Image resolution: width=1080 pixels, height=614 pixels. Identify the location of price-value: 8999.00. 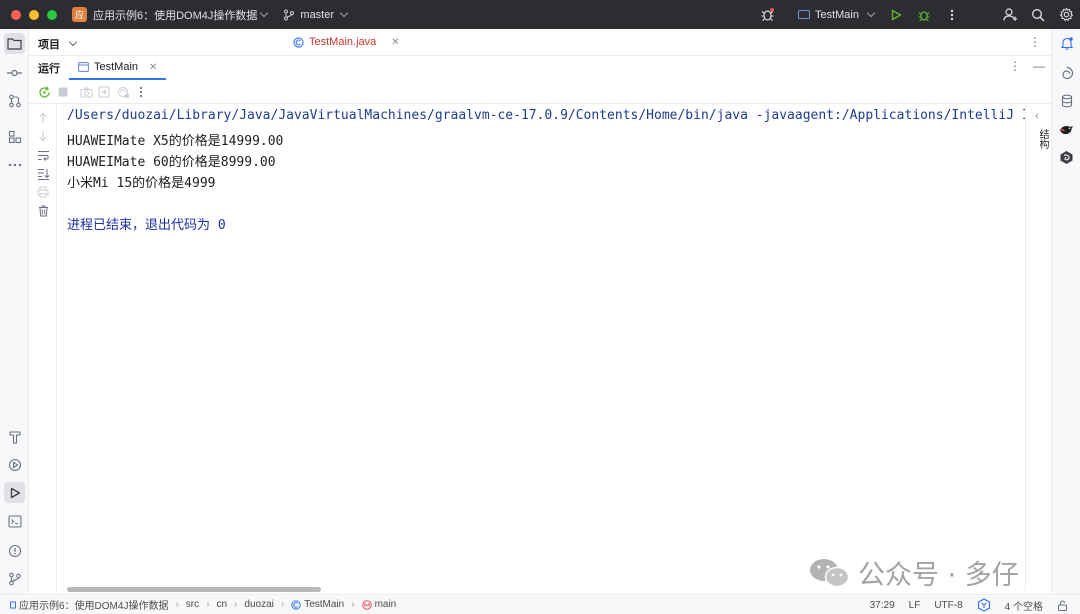
(248, 162).